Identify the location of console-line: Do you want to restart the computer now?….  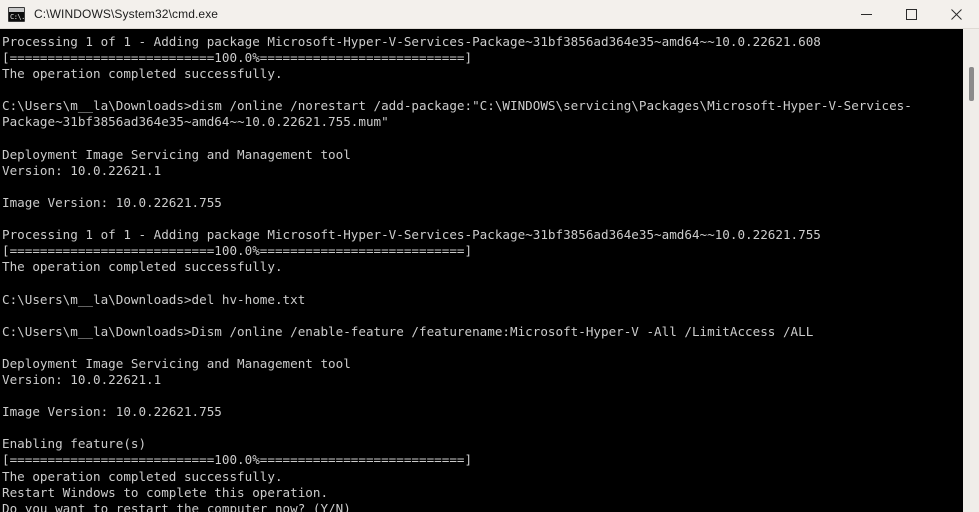
(176, 506).